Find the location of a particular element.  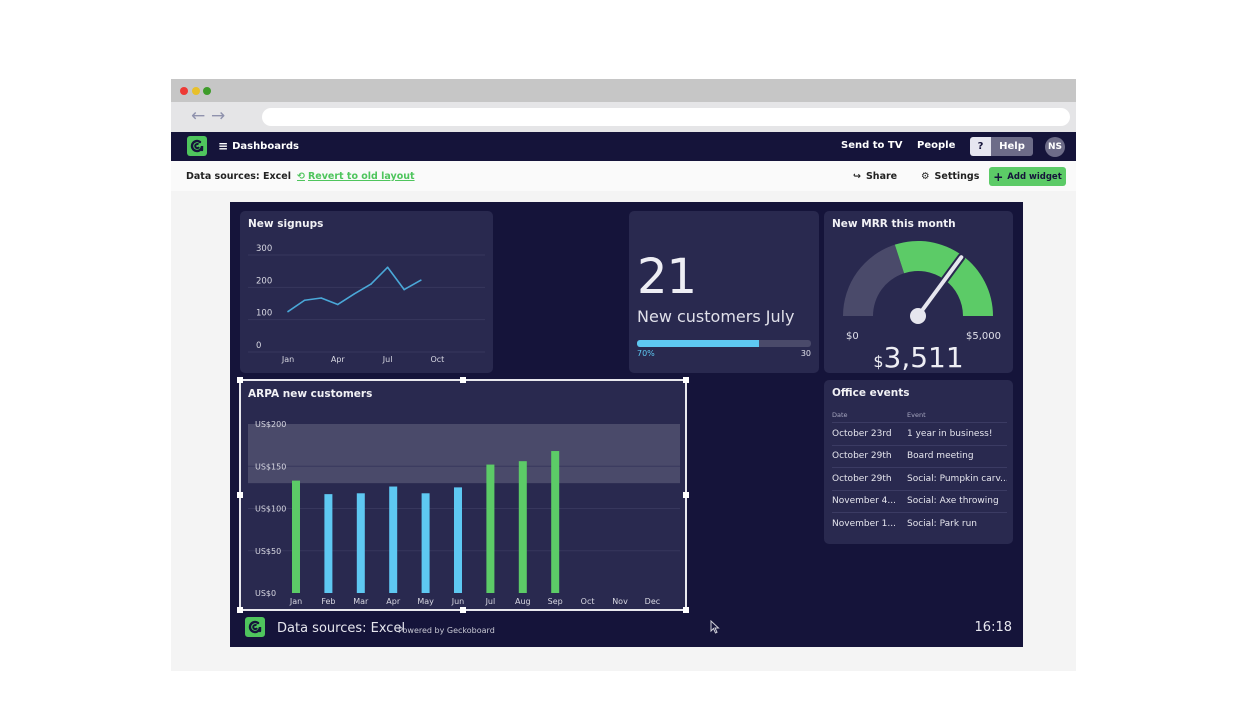

event-row: November 1... Social: Park run is located at coordinates (919, 524).